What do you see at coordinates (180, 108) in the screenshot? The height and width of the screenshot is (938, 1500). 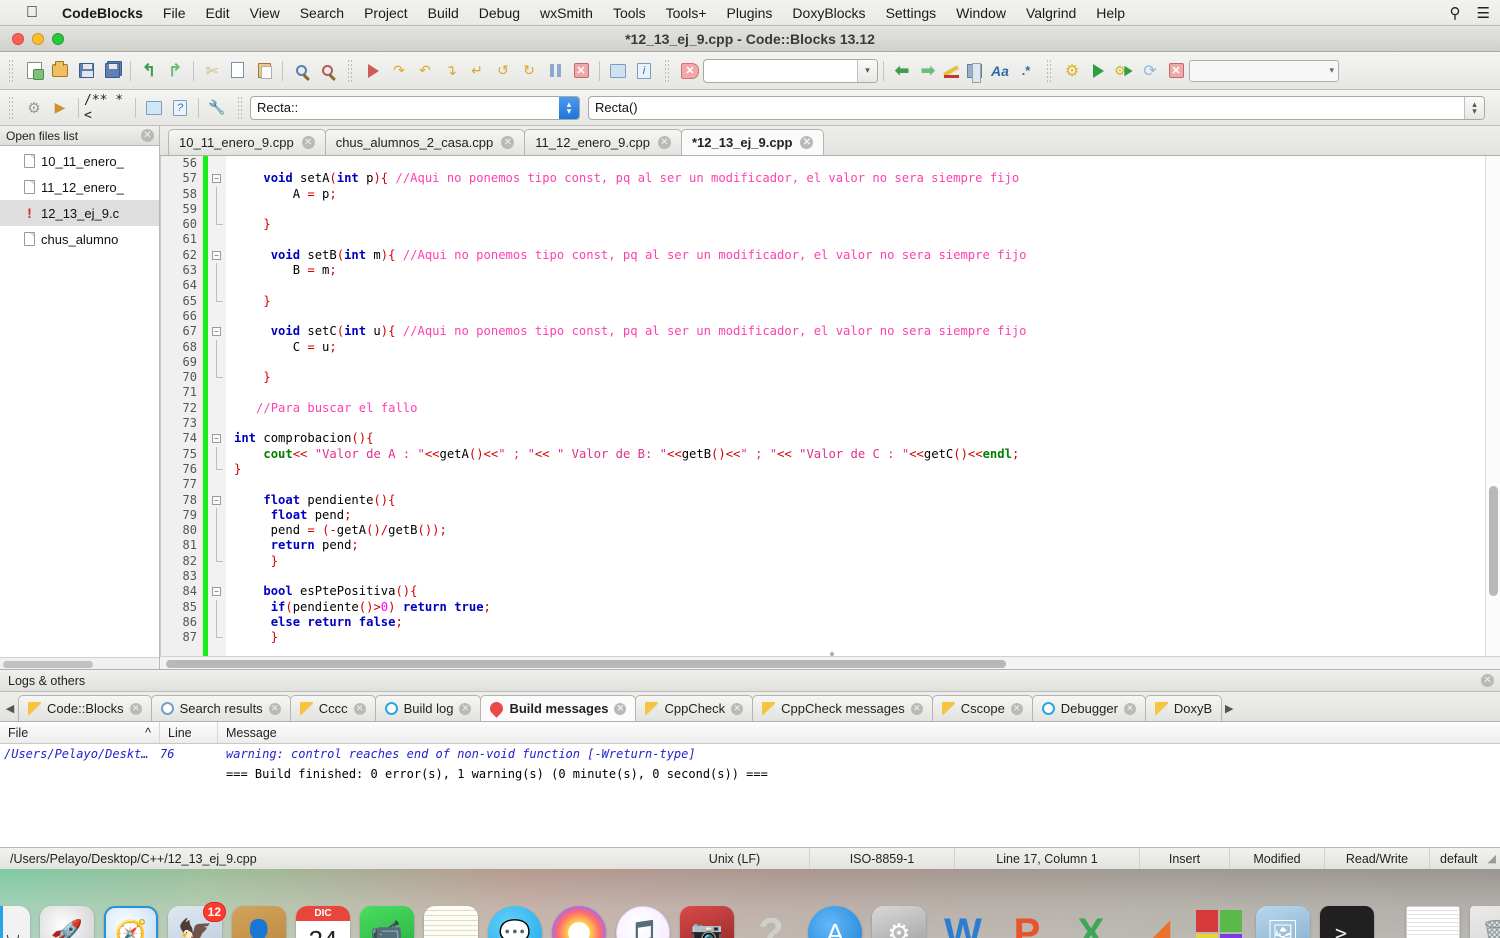 I see `doxyblocks-help-icon: ?` at bounding box center [180, 108].